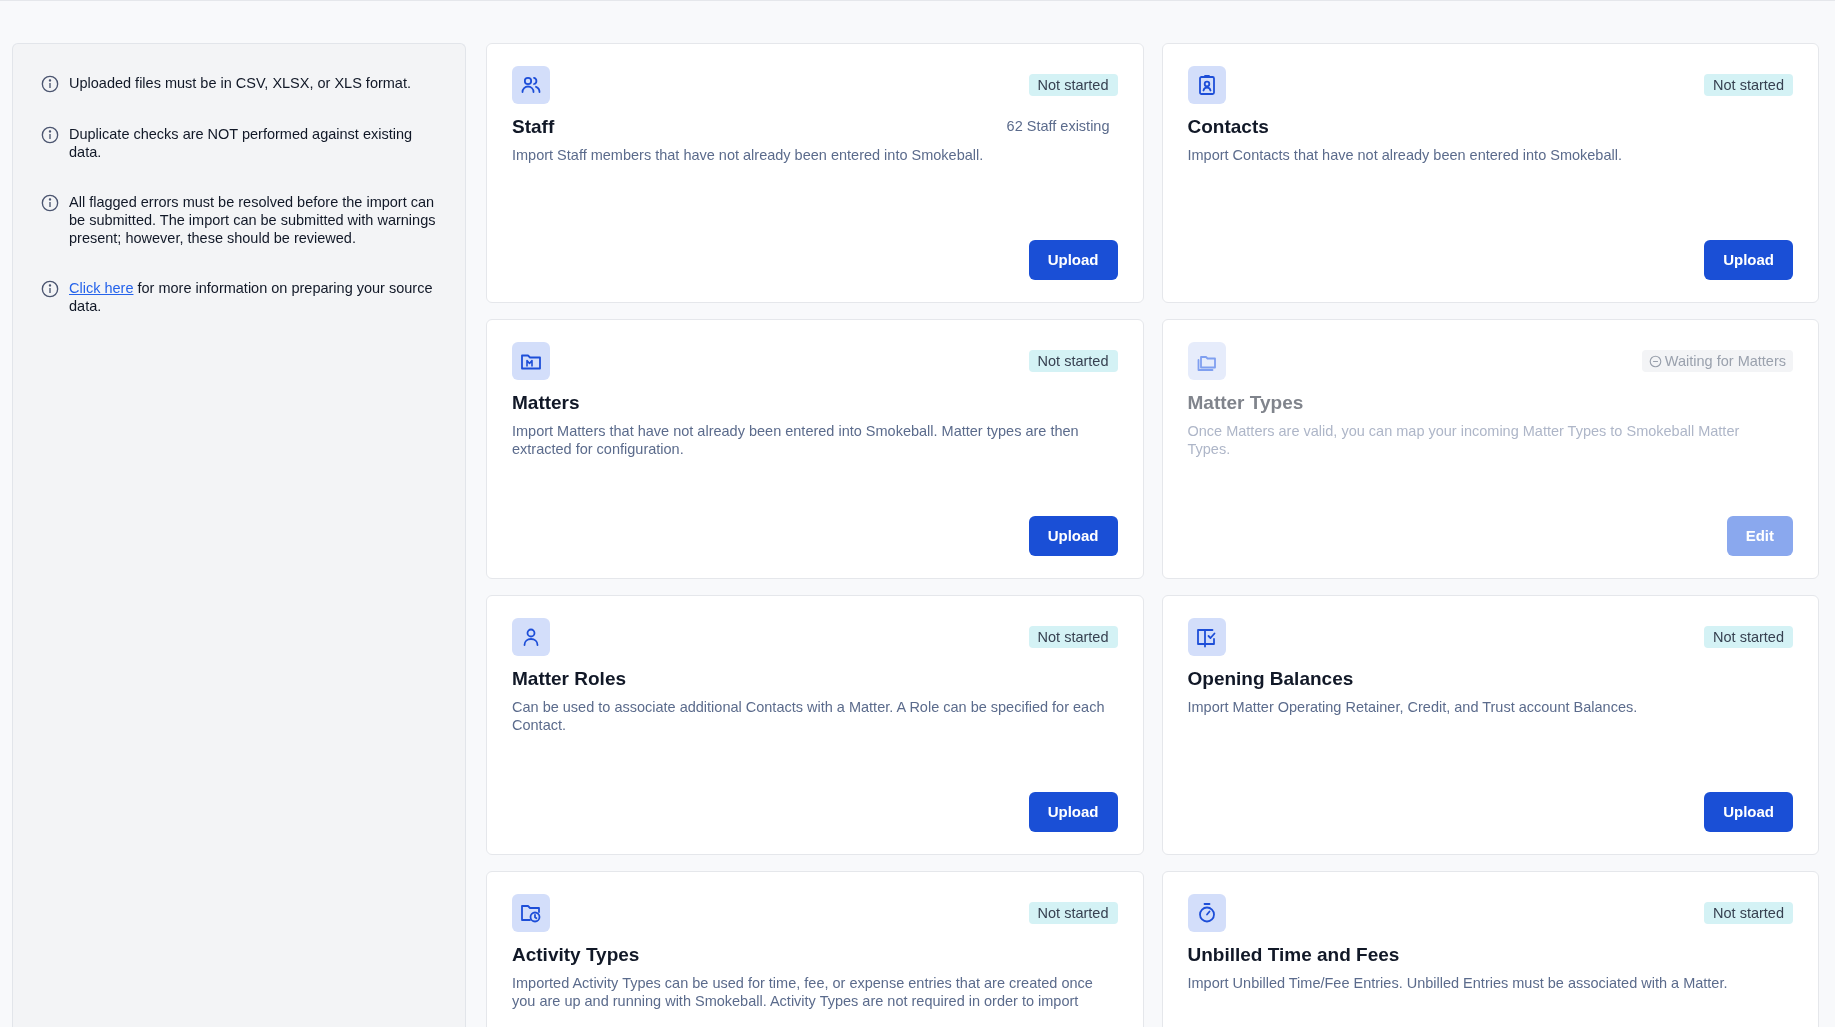 The image size is (1835, 1027). I want to click on card-description: Once Matters are valid, you can map your incoming Matter Types to Smokeball Matter Types., so click(1464, 440).